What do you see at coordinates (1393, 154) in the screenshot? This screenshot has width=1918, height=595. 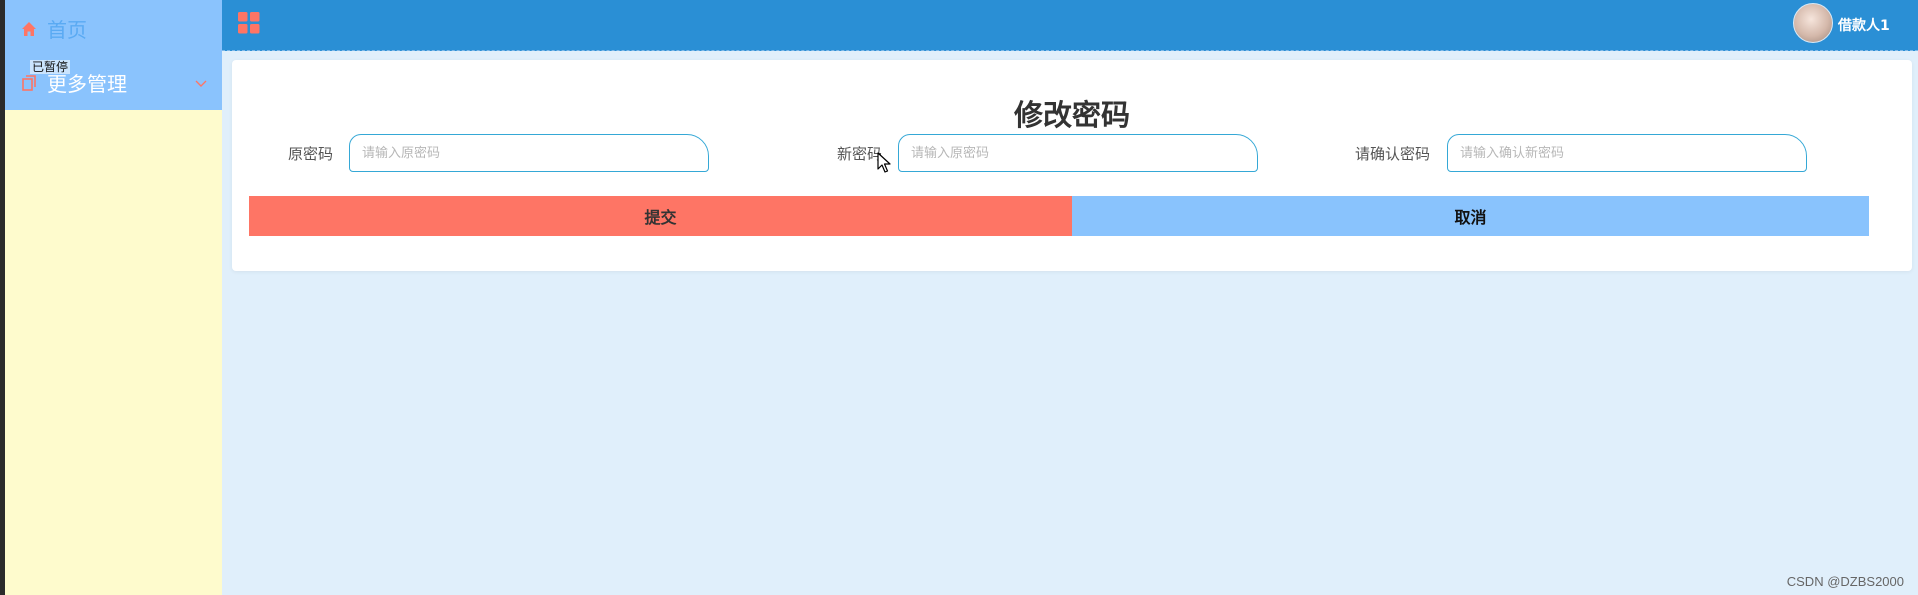 I see `confirm-password-label: 请确认密码` at bounding box center [1393, 154].